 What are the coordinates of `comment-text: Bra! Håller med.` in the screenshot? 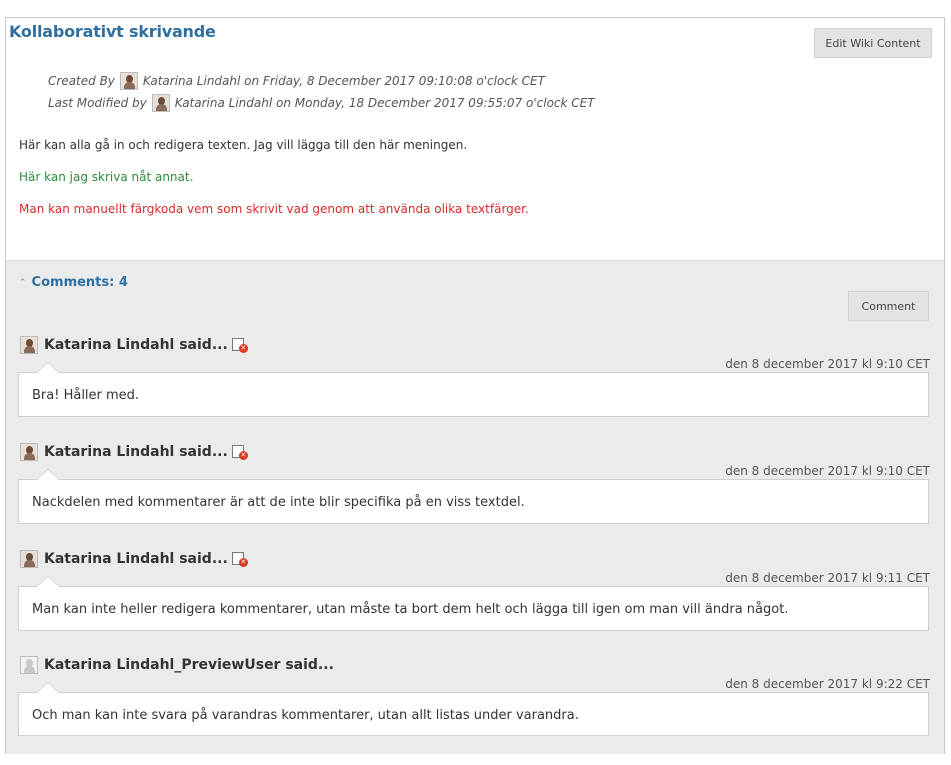 It's located at (86, 395).